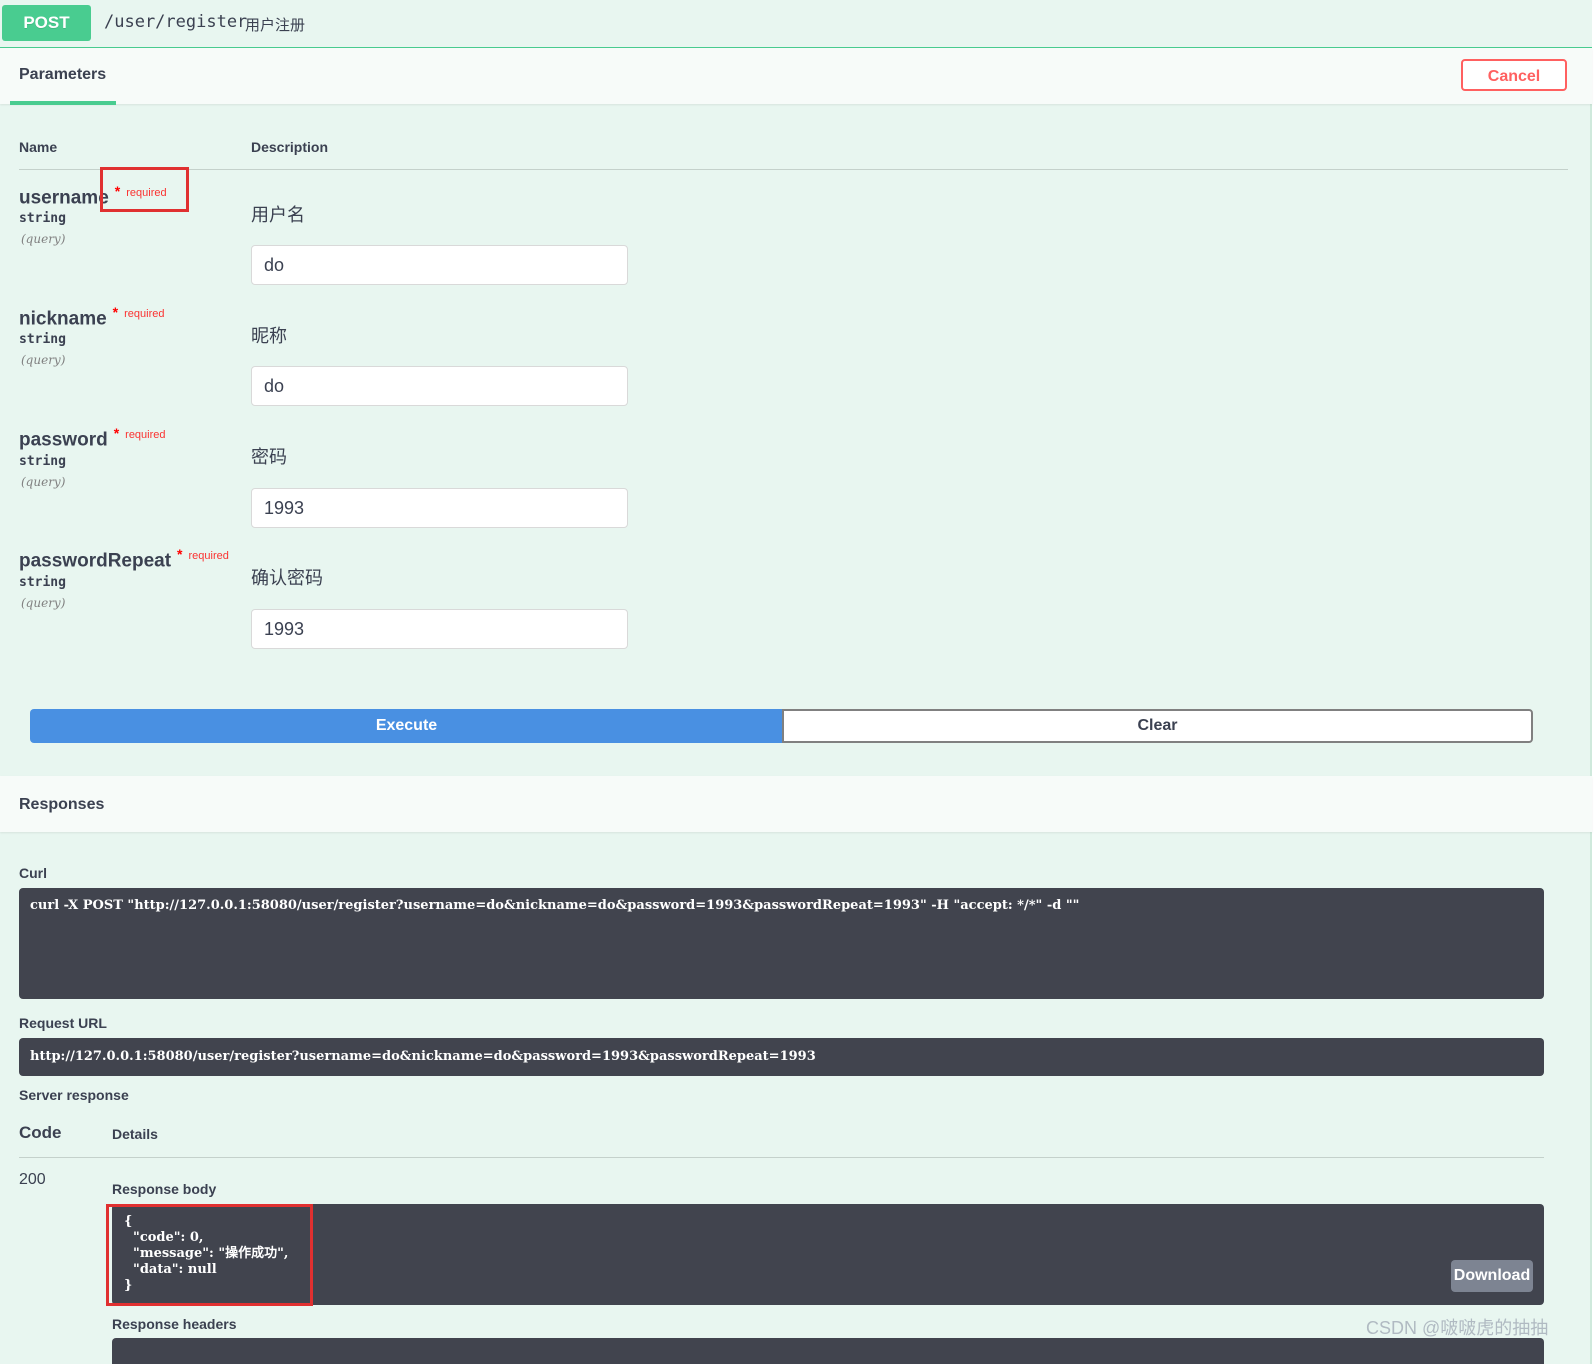 The image size is (1594, 1364). What do you see at coordinates (1514, 75) in the screenshot?
I see `cancel-button: Cancel` at bounding box center [1514, 75].